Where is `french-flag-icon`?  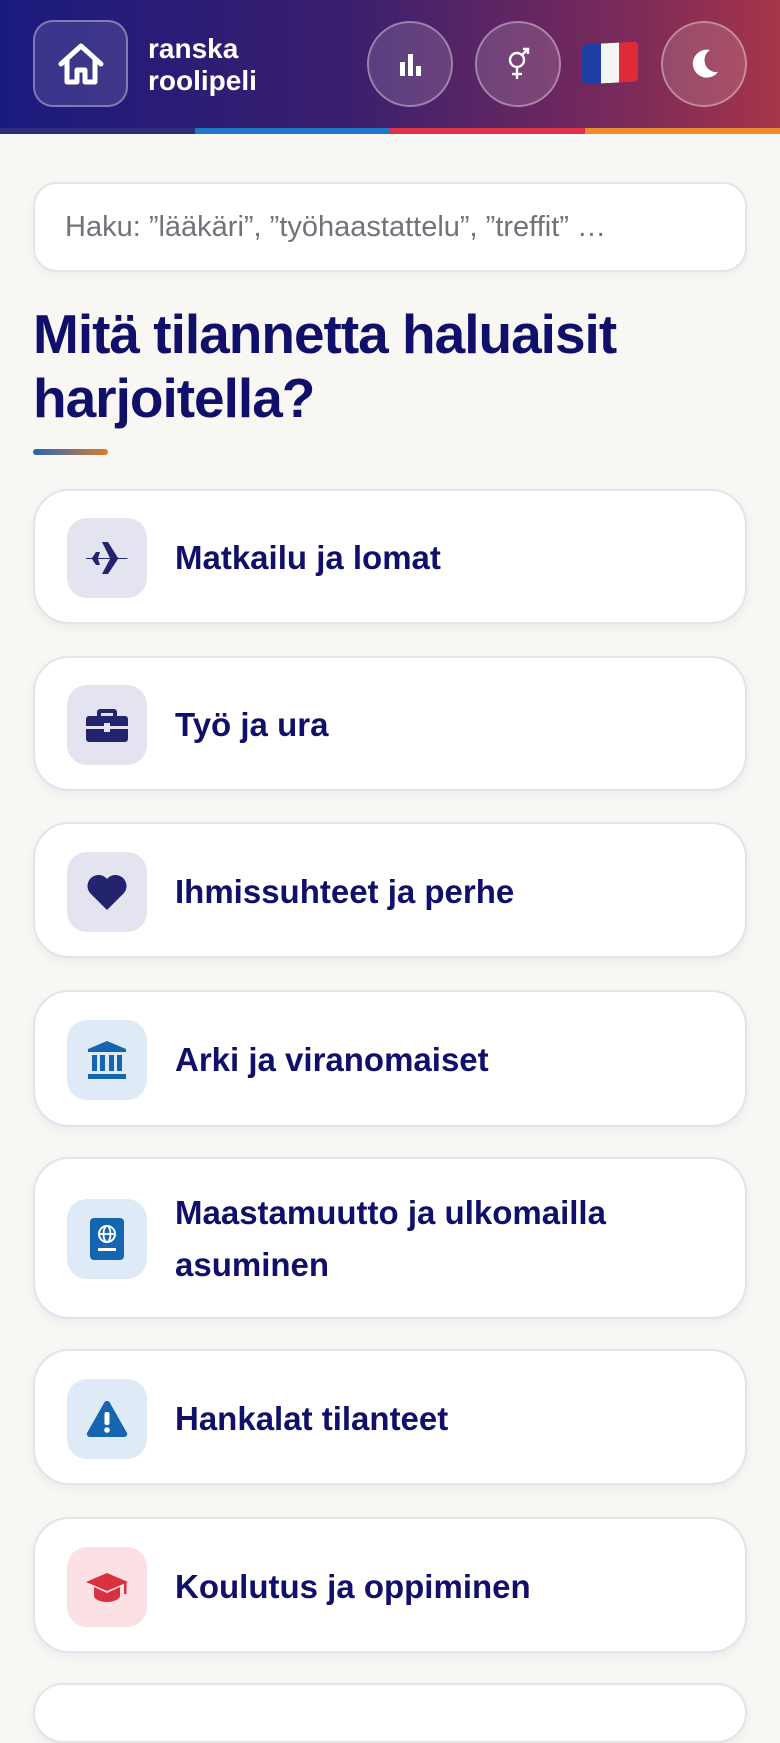 french-flag-icon is located at coordinates (610, 63).